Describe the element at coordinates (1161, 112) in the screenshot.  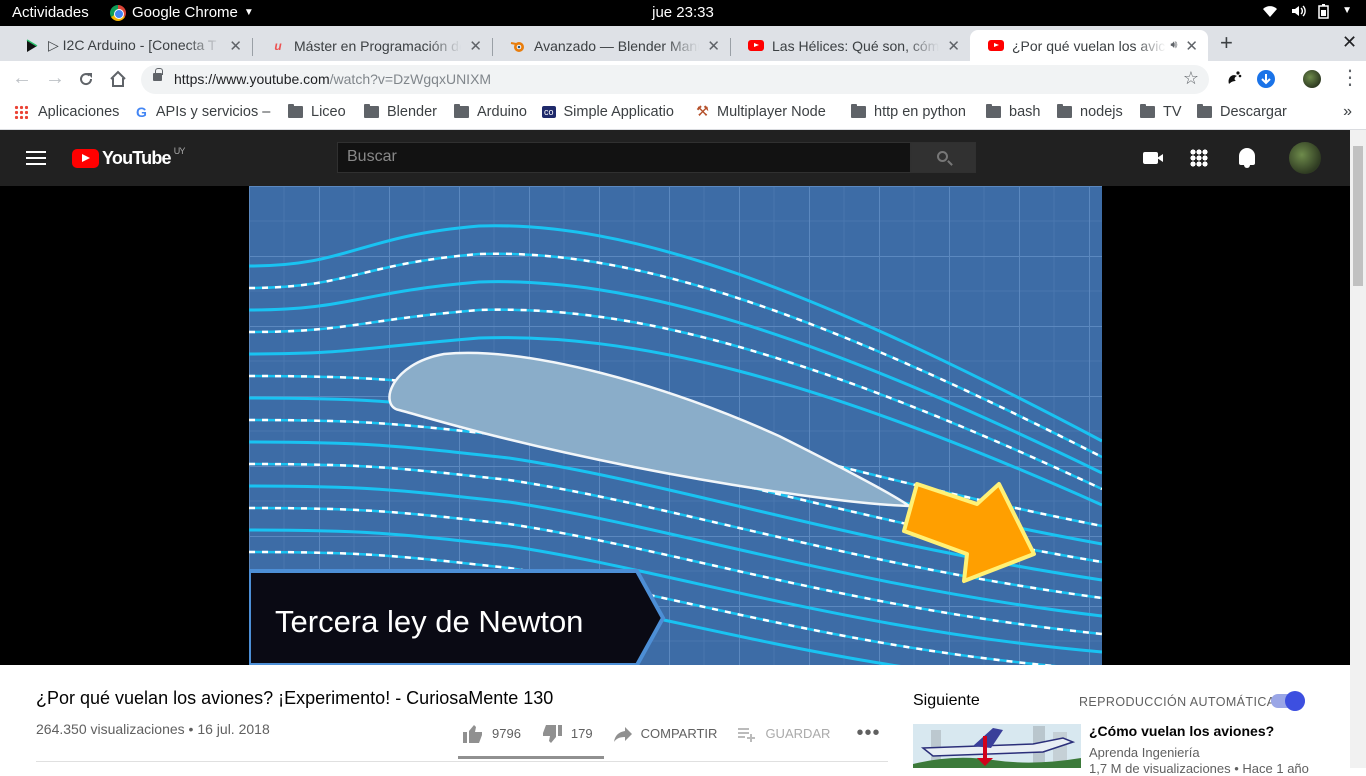
I see `bookmark-tv: TV` at that location.